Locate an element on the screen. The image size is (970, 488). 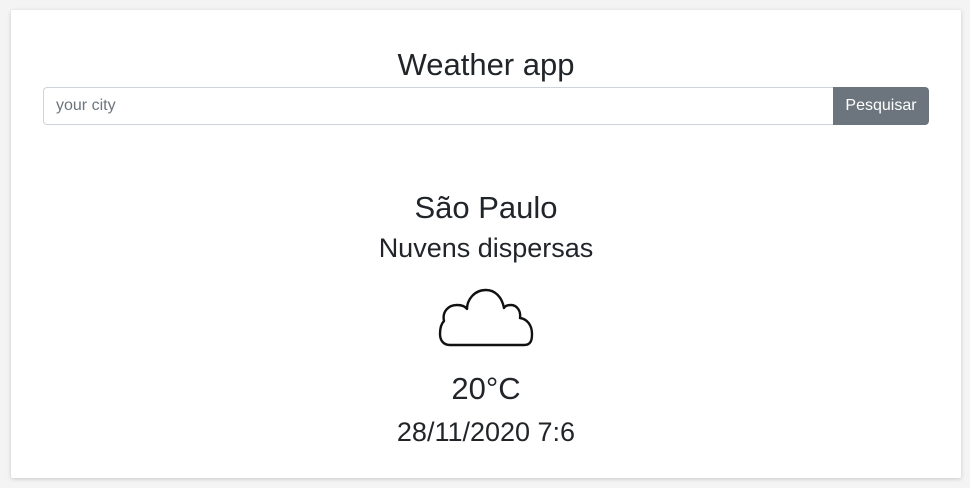
app-title: Weather app is located at coordinates (486, 64).